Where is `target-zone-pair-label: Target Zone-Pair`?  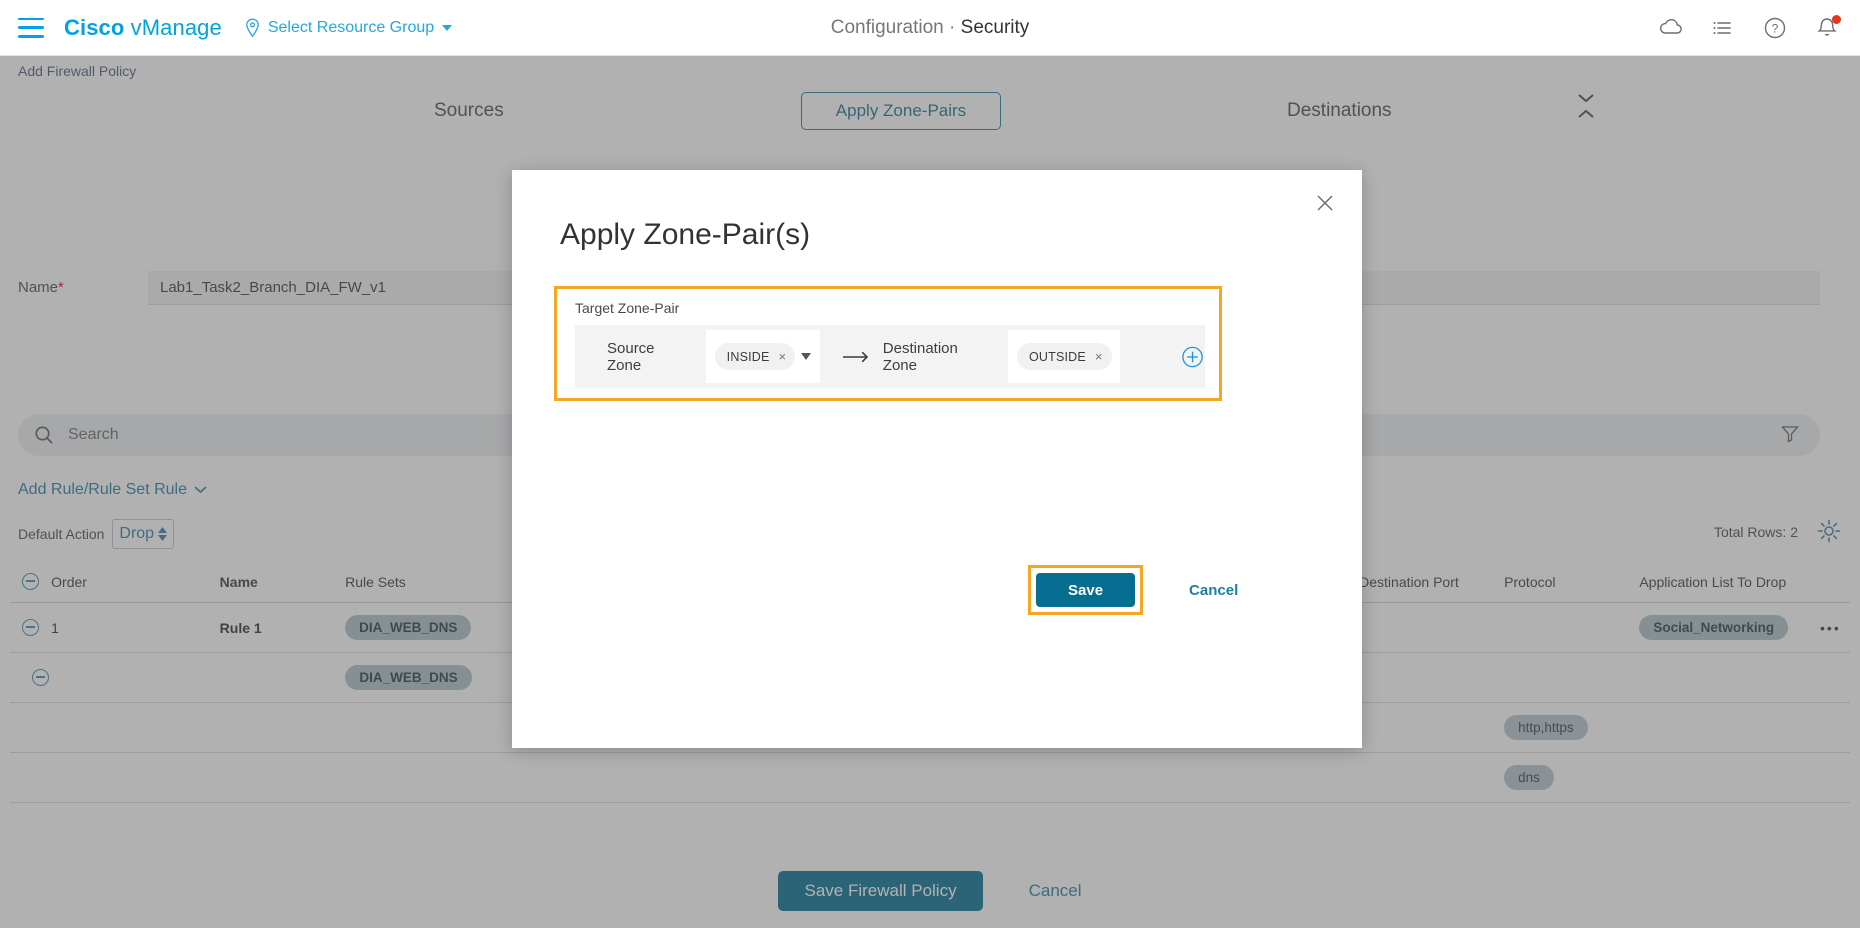 target-zone-pair-label: Target Zone-Pair is located at coordinates (627, 308).